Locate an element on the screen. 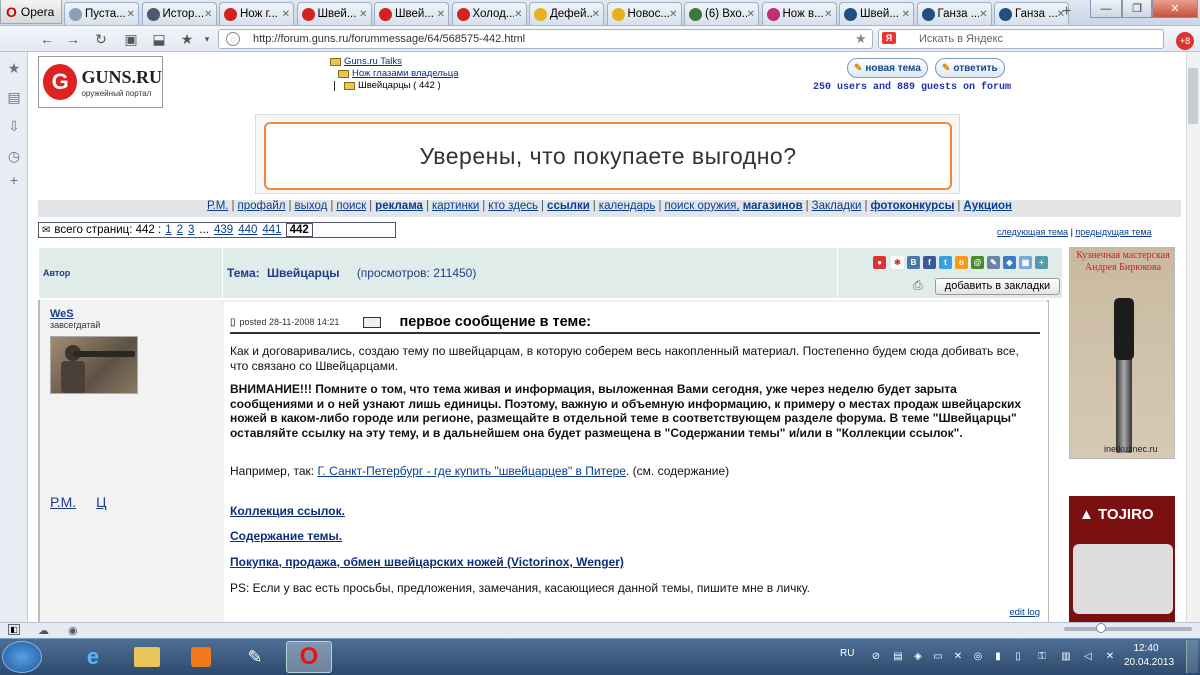 The width and height of the screenshot is (1200, 675). mail-envelope-icon: ✉ is located at coordinates (46, 230).